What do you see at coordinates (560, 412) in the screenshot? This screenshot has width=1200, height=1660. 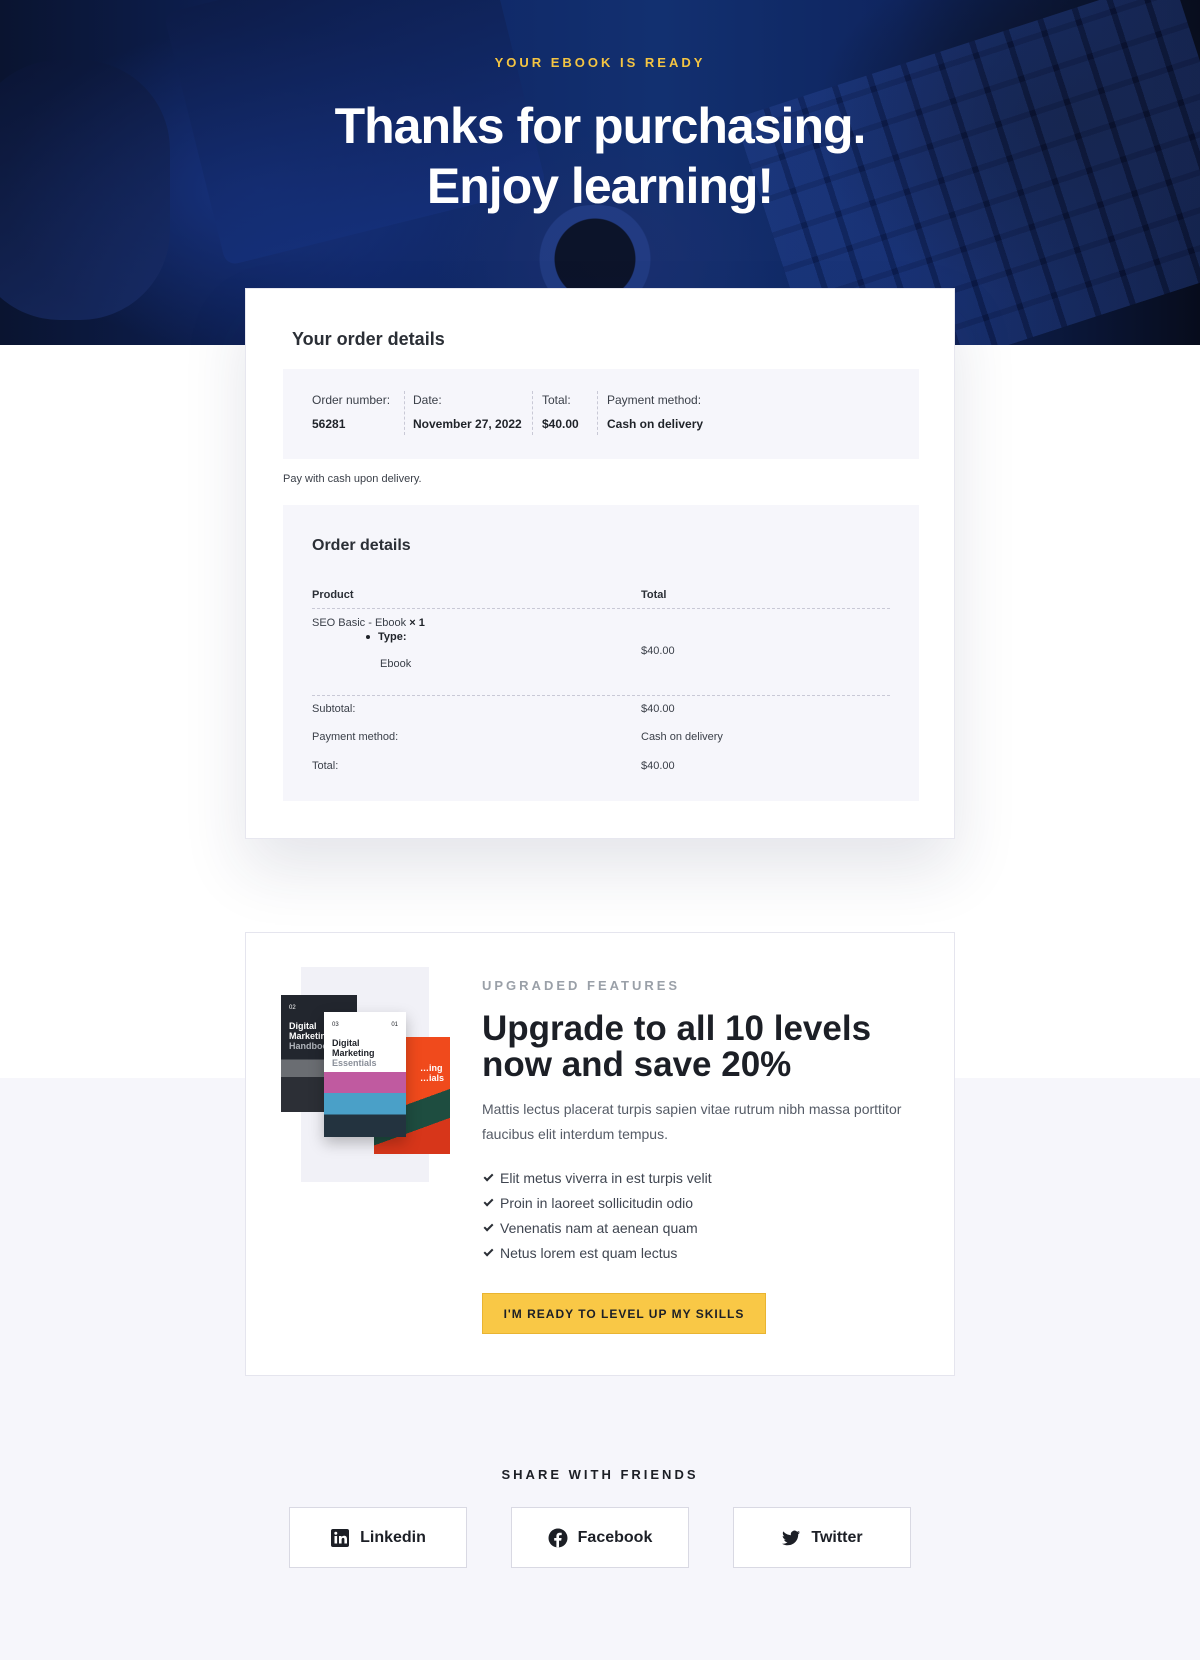 I see `summary-total: Total: $40.00` at bounding box center [560, 412].